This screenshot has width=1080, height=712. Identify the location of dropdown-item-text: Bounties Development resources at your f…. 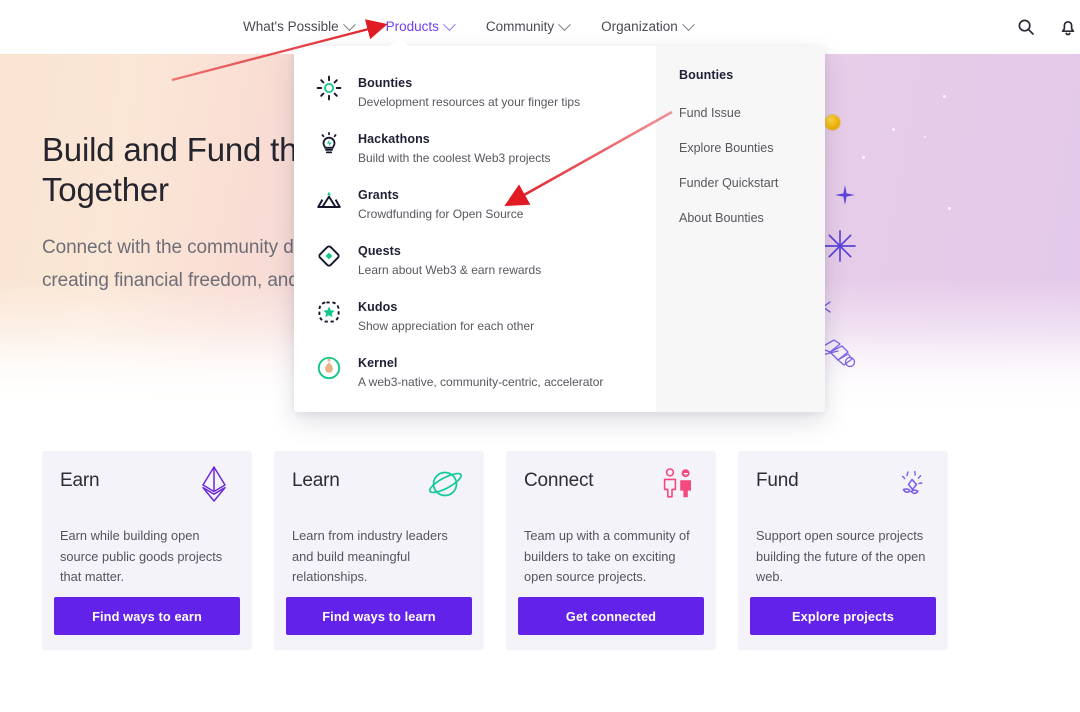
(469, 92).